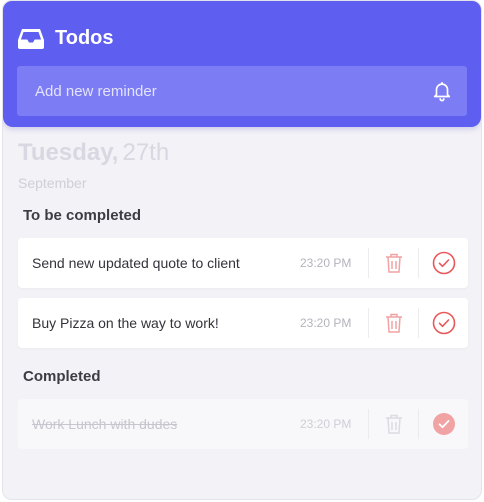  I want to click on brand: Todos, so click(242, 38).